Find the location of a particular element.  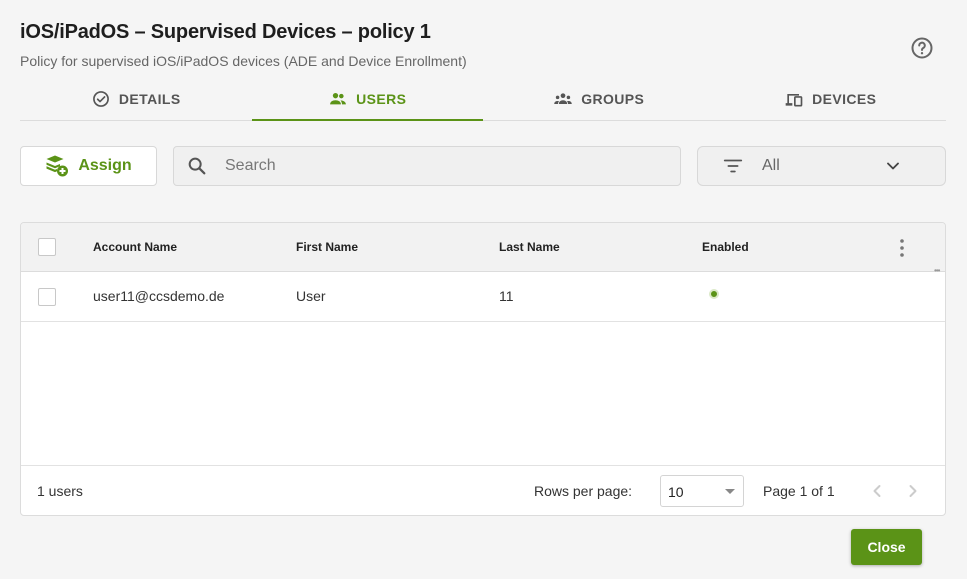

select-all-checkbox is located at coordinates (47, 247).